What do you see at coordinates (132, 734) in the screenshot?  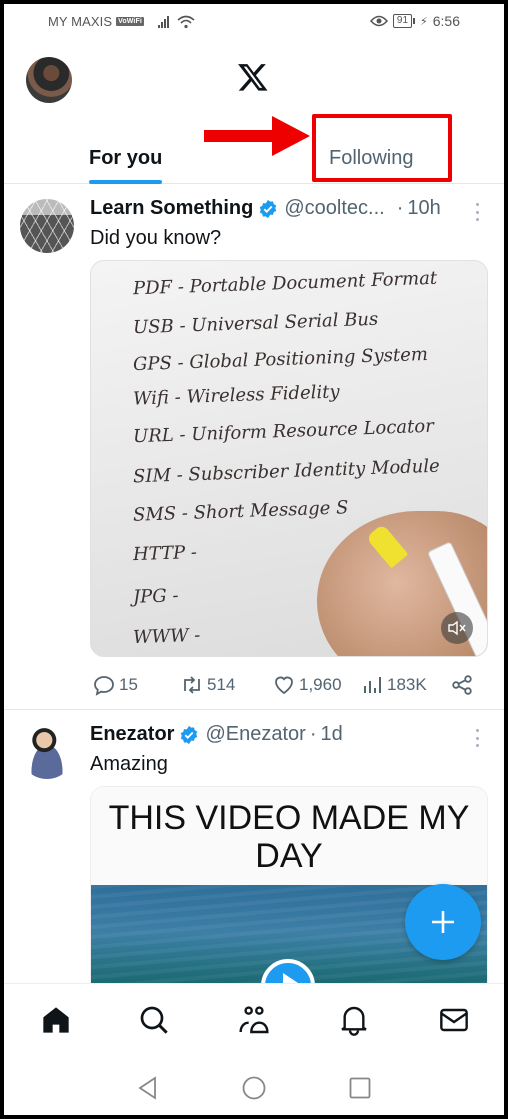 I see `author-name: Enezator` at bounding box center [132, 734].